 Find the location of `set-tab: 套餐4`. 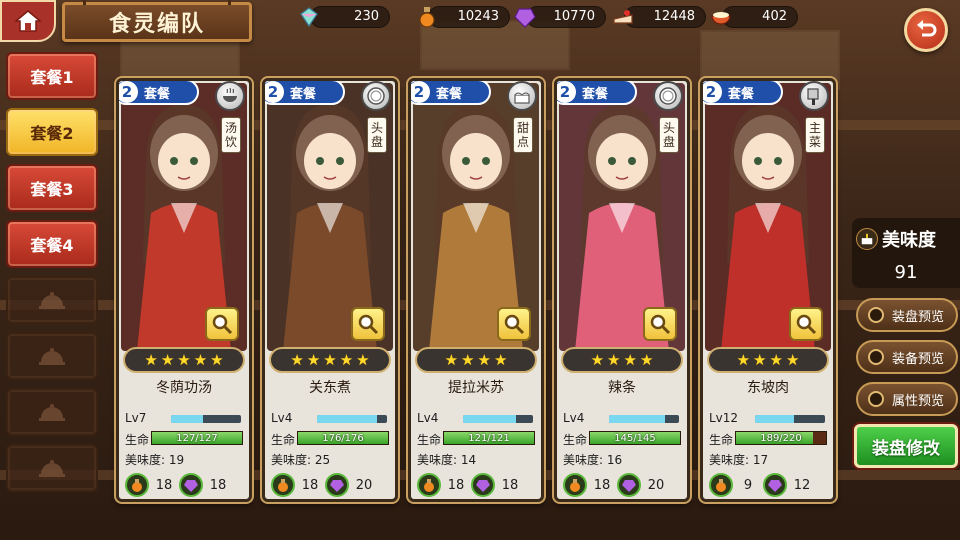

set-tab: 套餐4 is located at coordinates (52, 244).